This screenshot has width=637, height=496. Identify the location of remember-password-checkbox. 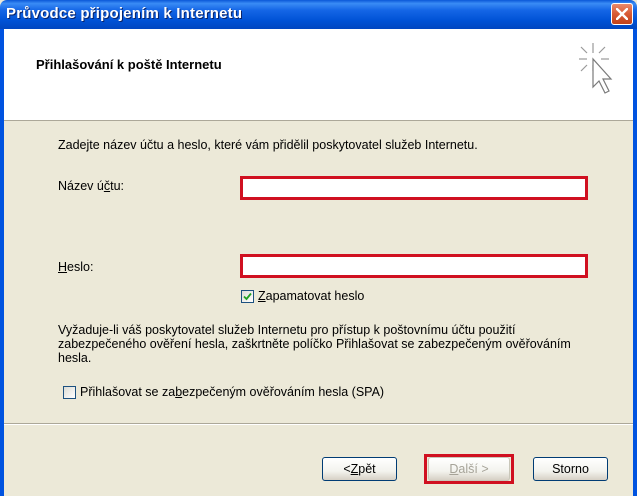
(247, 296).